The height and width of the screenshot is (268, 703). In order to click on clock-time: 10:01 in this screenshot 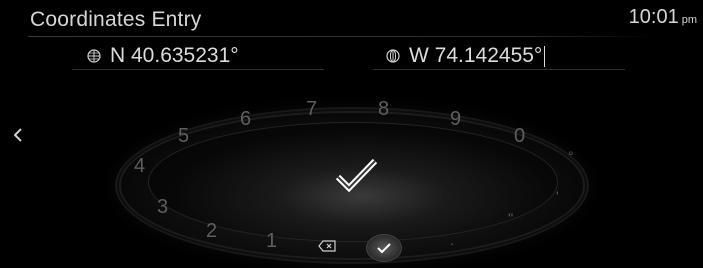, I will do `click(653, 17)`.